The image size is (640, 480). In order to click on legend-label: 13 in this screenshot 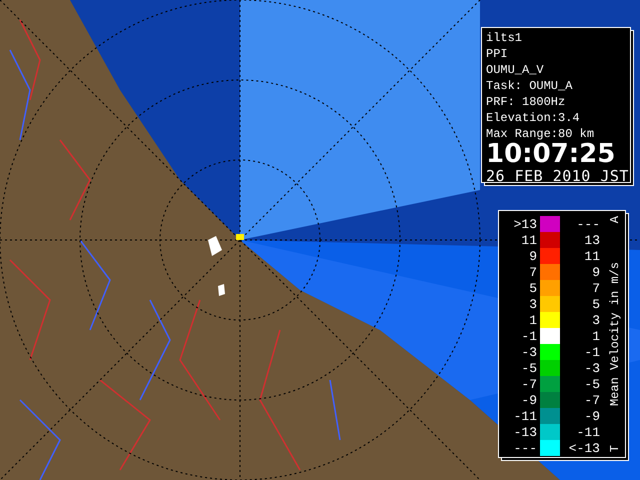, I will do `click(591, 240)`.